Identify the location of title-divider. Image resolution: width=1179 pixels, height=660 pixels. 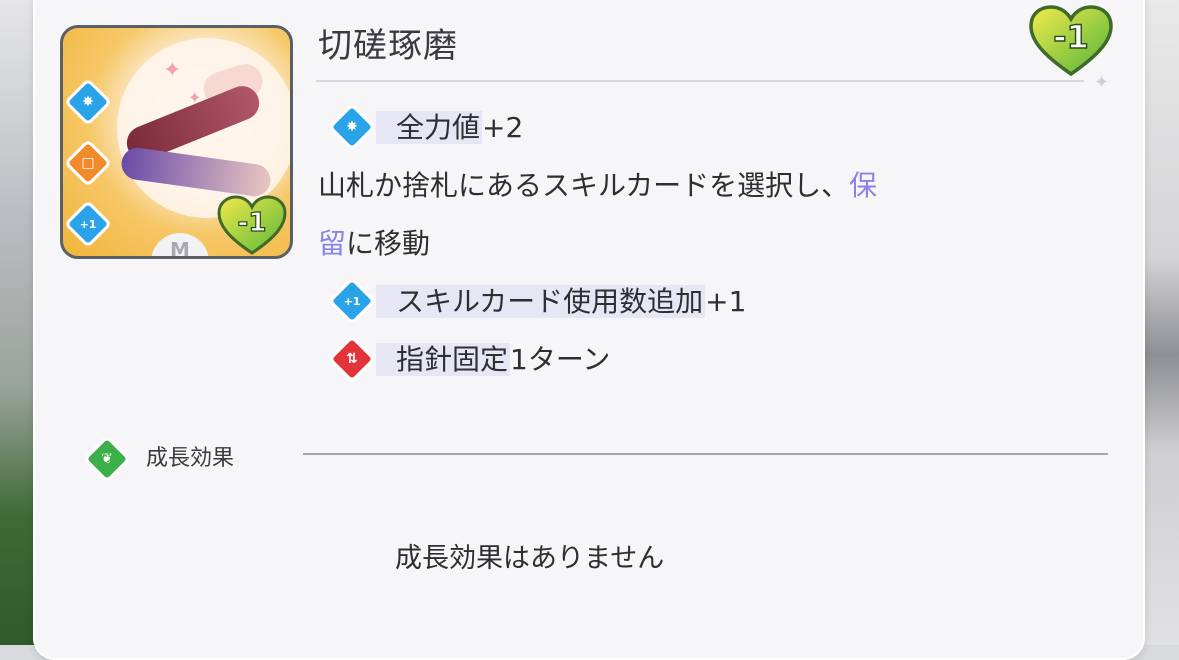
(700, 81).